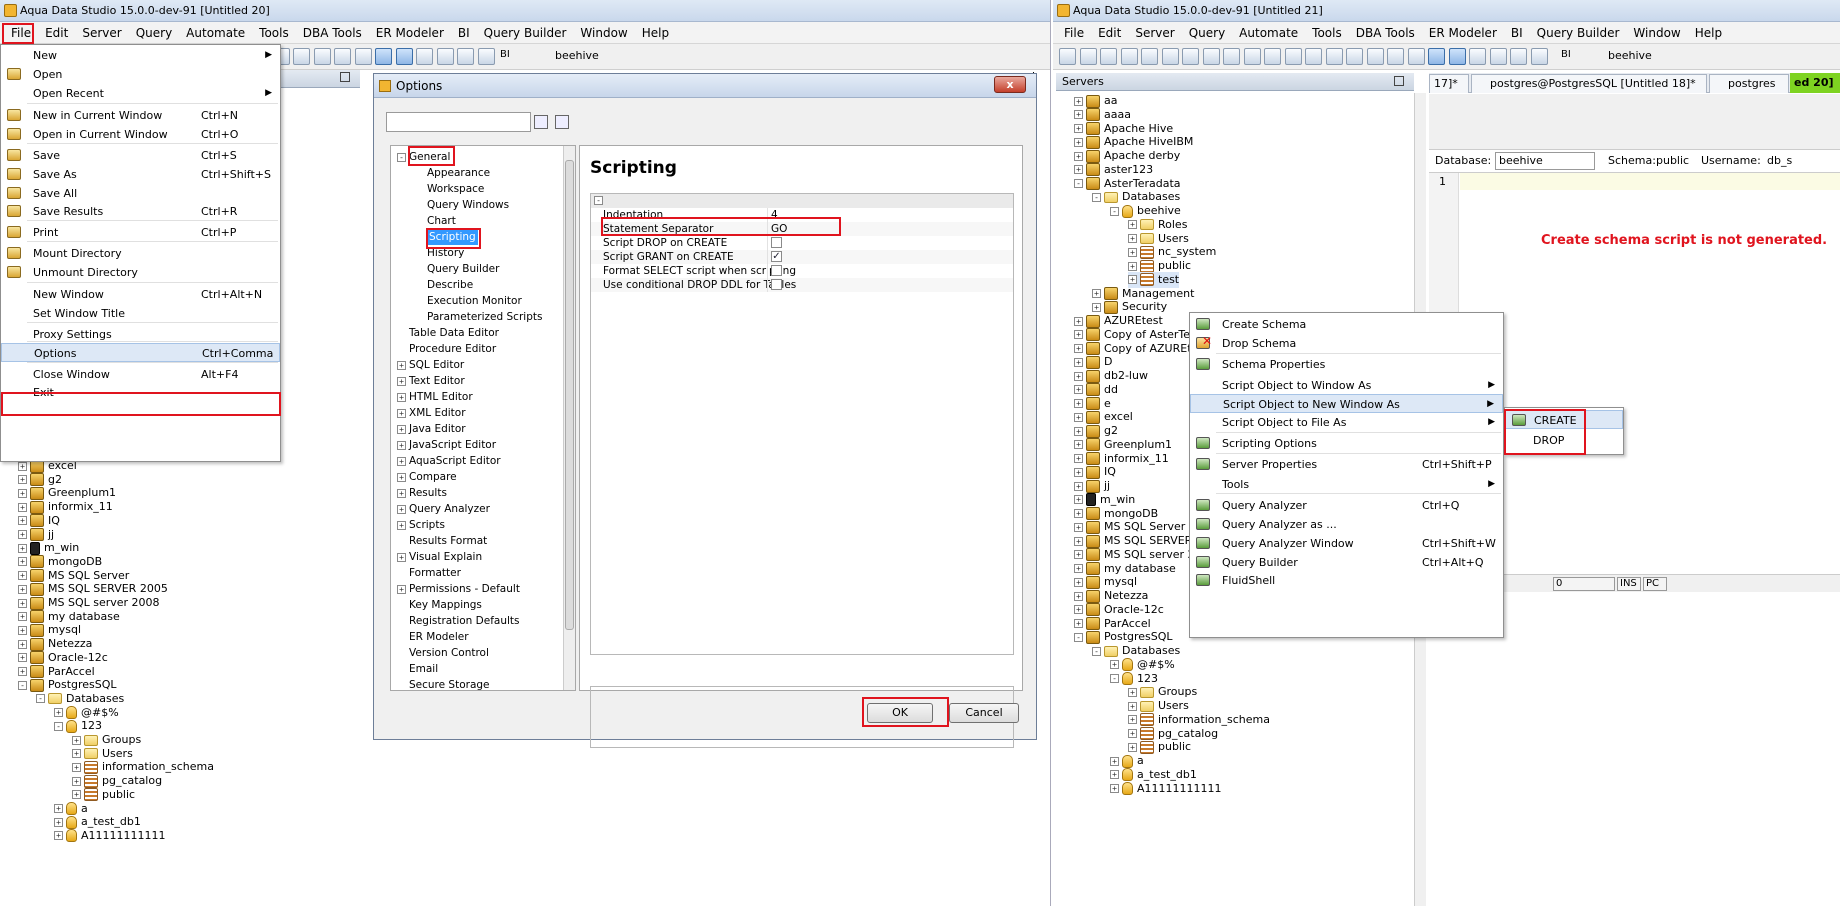 This screenshot has width=1840, height=906. What do you see at coordinates (468, 205) in the screenshot?
I see `options-nav-query-windows: Query Windows` at bounding box center [468, 205].